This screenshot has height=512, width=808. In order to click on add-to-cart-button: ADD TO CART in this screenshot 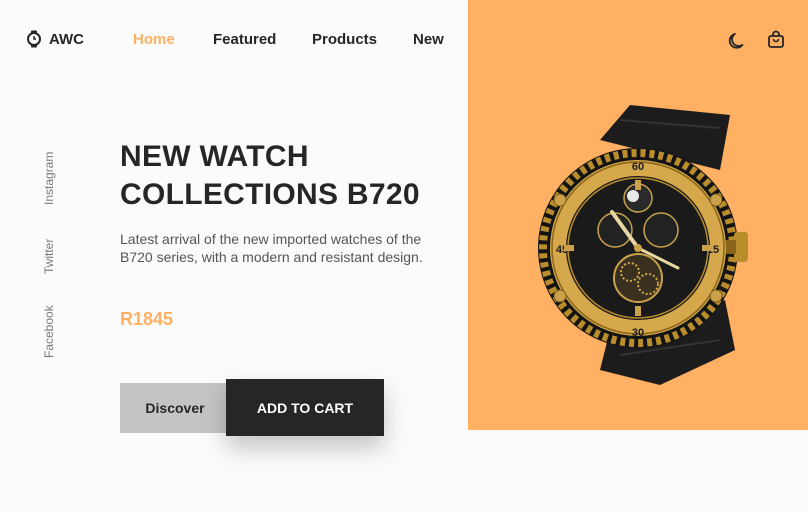, I will do `click(305, 407)`.